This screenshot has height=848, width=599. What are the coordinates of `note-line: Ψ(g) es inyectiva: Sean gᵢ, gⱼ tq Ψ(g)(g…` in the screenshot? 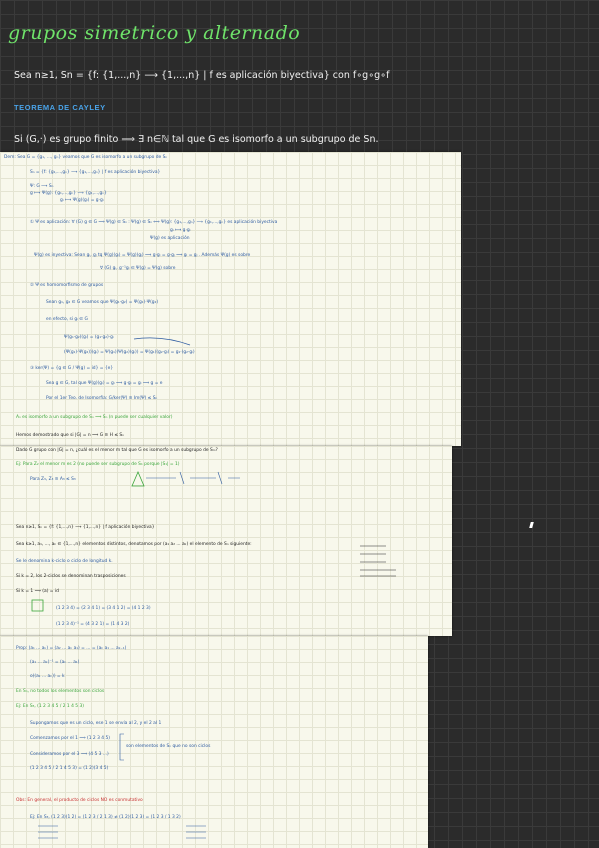 It's located at (142, 255).